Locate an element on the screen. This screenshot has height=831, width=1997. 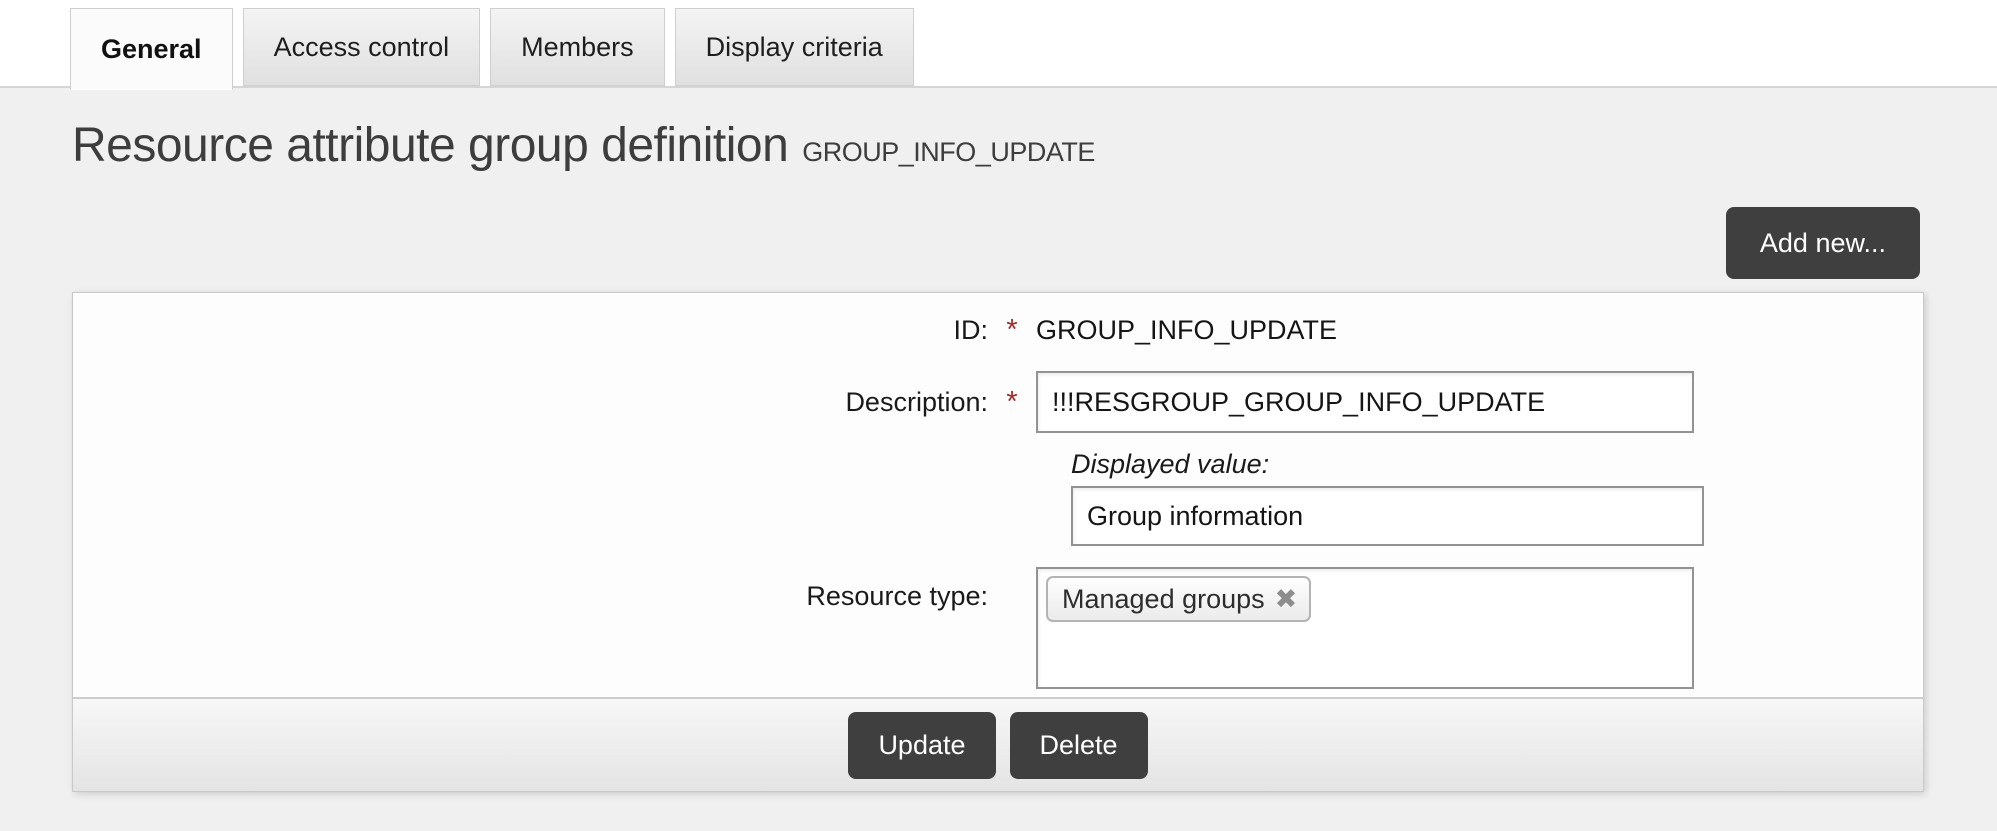
description-input is located at coordinates (1365, 402).